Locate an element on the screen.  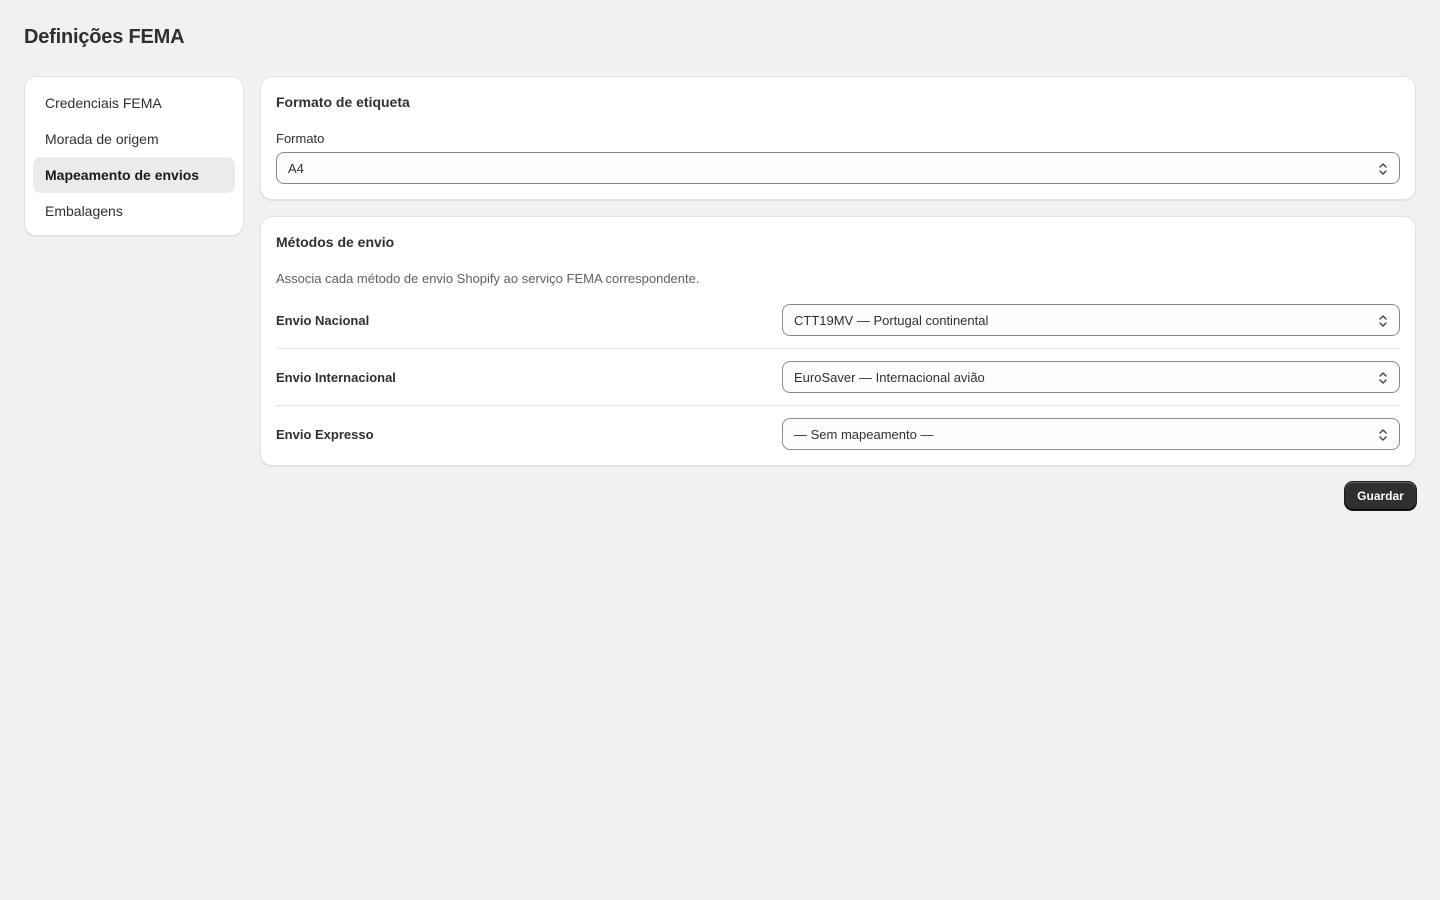
nav-item-shipping-mapping: Mapeamento de envios is located at coordinates (134, 175).